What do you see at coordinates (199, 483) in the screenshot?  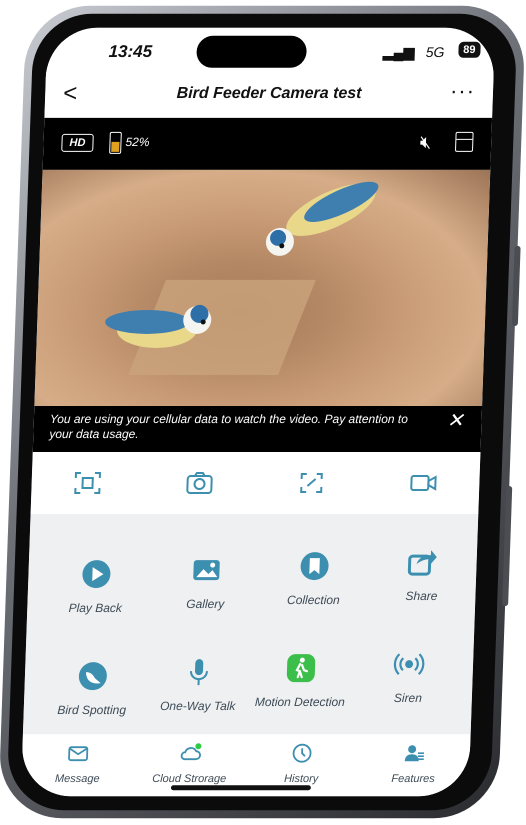 I see `camera-icon` at bounding box center [199, 483].